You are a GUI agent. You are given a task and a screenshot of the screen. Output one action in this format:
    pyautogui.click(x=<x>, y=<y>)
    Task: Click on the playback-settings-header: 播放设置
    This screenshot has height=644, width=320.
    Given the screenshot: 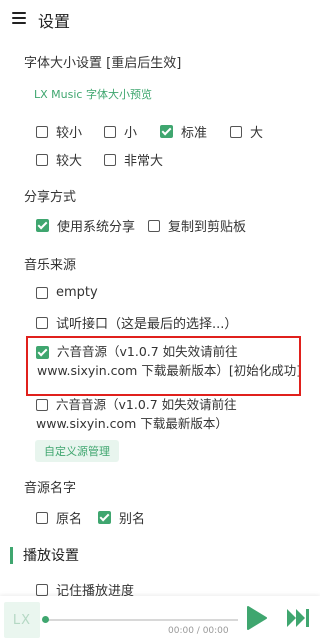 What is the action you would take?
    pyautogui.click(x=44, y=555)
    